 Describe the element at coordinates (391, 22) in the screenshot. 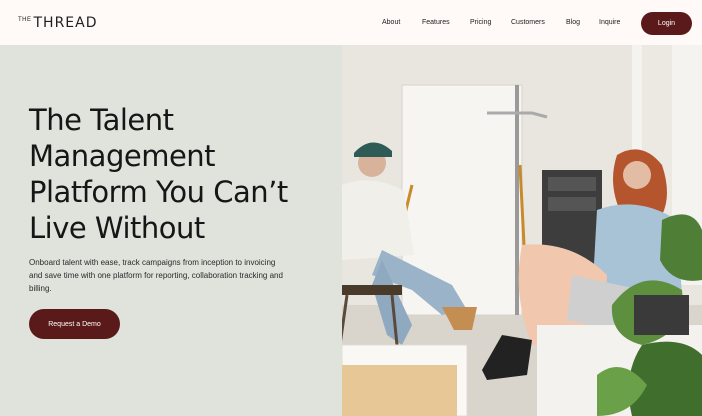

I see `nav-link-about: About` at that location.